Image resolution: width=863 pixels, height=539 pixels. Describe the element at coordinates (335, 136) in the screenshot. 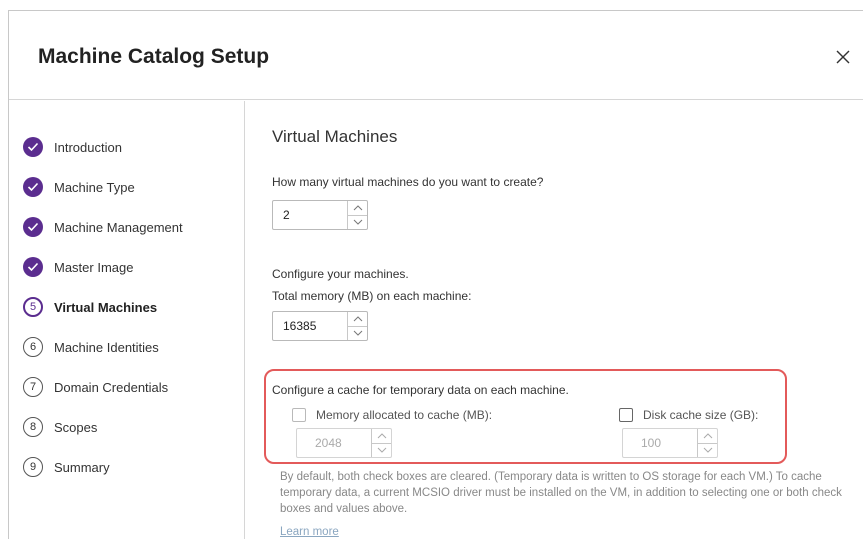

I see `section-title: Virtual Machines` at that location.